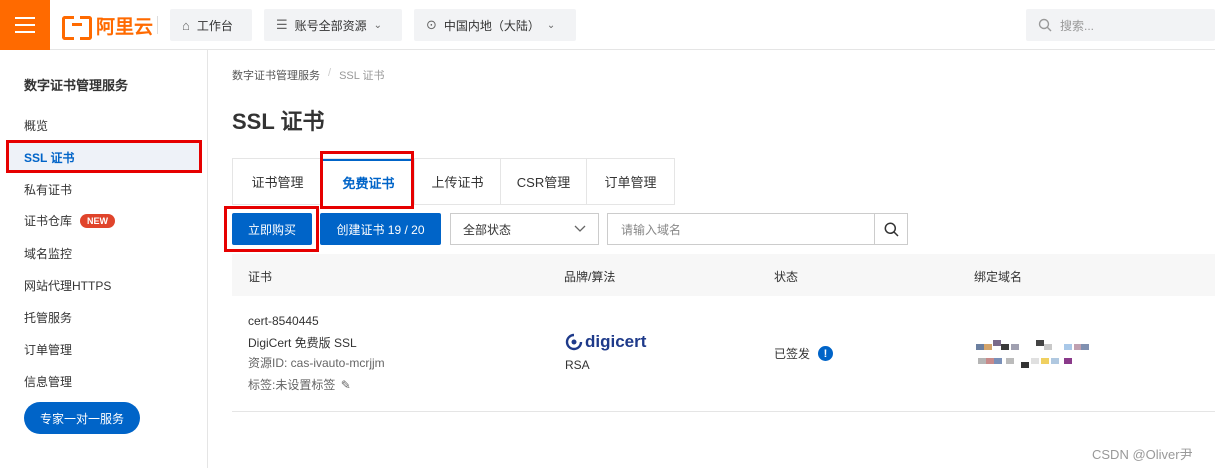 This screenshot has height=468, width=1215. Describe the element at coordinates (543, 181) in the screenshot. I see `tab-csr-management: CSR管理` at that location.